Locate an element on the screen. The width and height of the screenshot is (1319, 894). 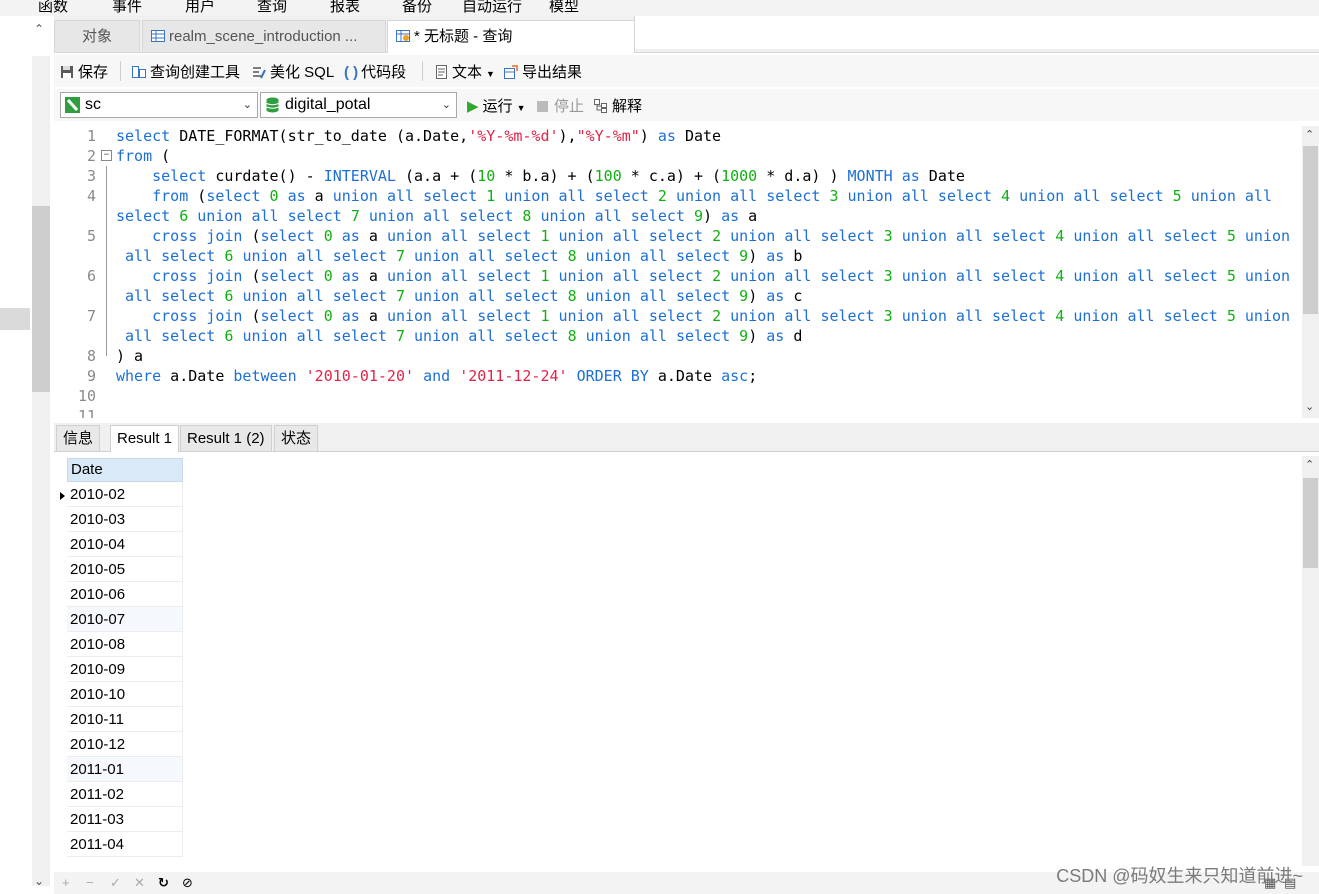
explain-button: 解释 is located at coordinates (618, 105).